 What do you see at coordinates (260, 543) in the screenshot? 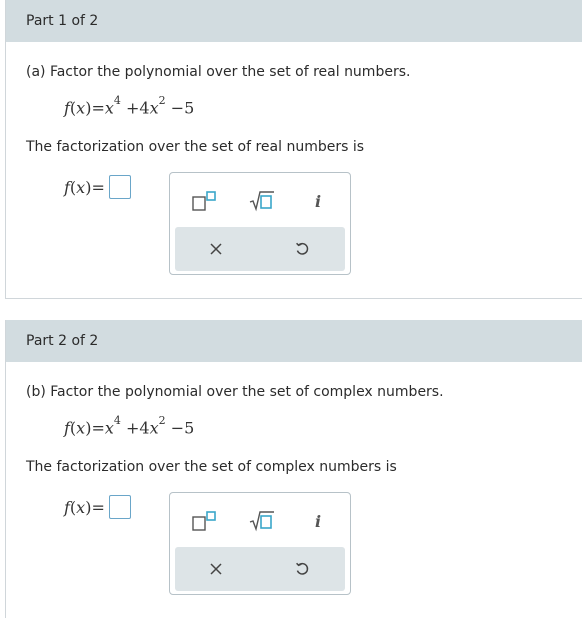
I see `part-2-math-palette: i` at bounding box center [260, 543].